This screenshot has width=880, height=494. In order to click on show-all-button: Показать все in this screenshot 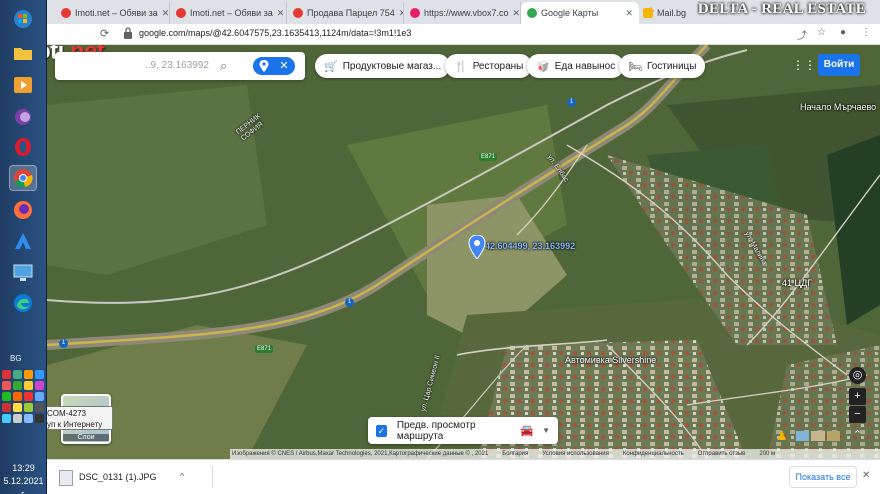, I will do `click(823, 477)`.